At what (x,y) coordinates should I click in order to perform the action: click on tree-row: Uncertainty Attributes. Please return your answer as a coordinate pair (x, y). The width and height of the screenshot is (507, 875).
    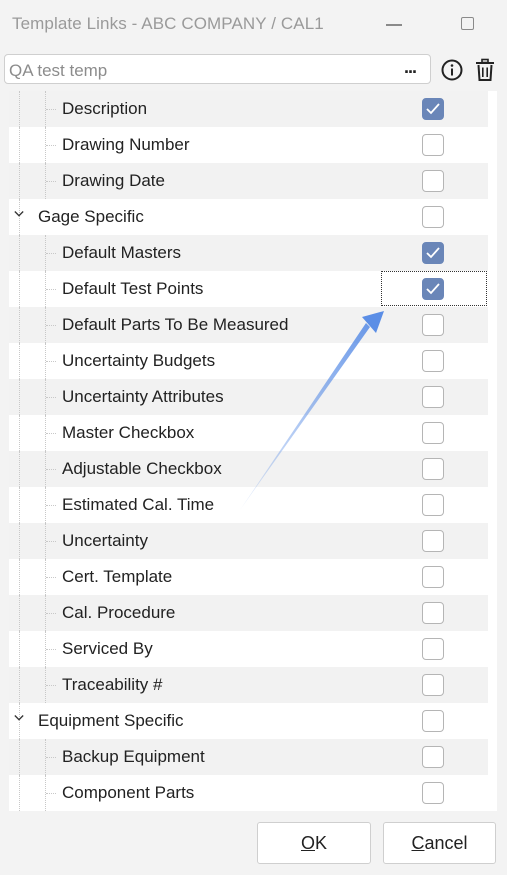
    Looking at the image, I should click on (248, 397).